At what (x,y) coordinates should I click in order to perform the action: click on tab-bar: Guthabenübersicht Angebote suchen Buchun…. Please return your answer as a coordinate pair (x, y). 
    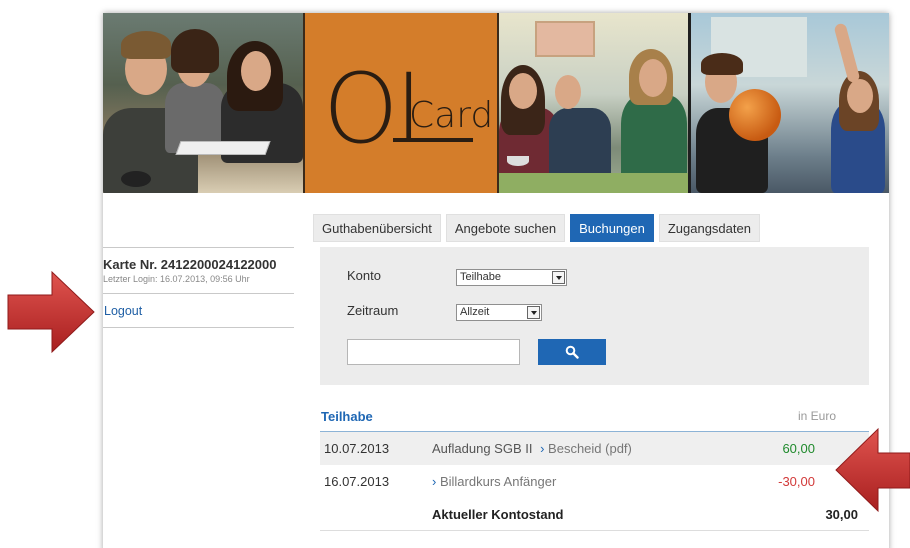
    Looking at the image, I should click on (536, 228).